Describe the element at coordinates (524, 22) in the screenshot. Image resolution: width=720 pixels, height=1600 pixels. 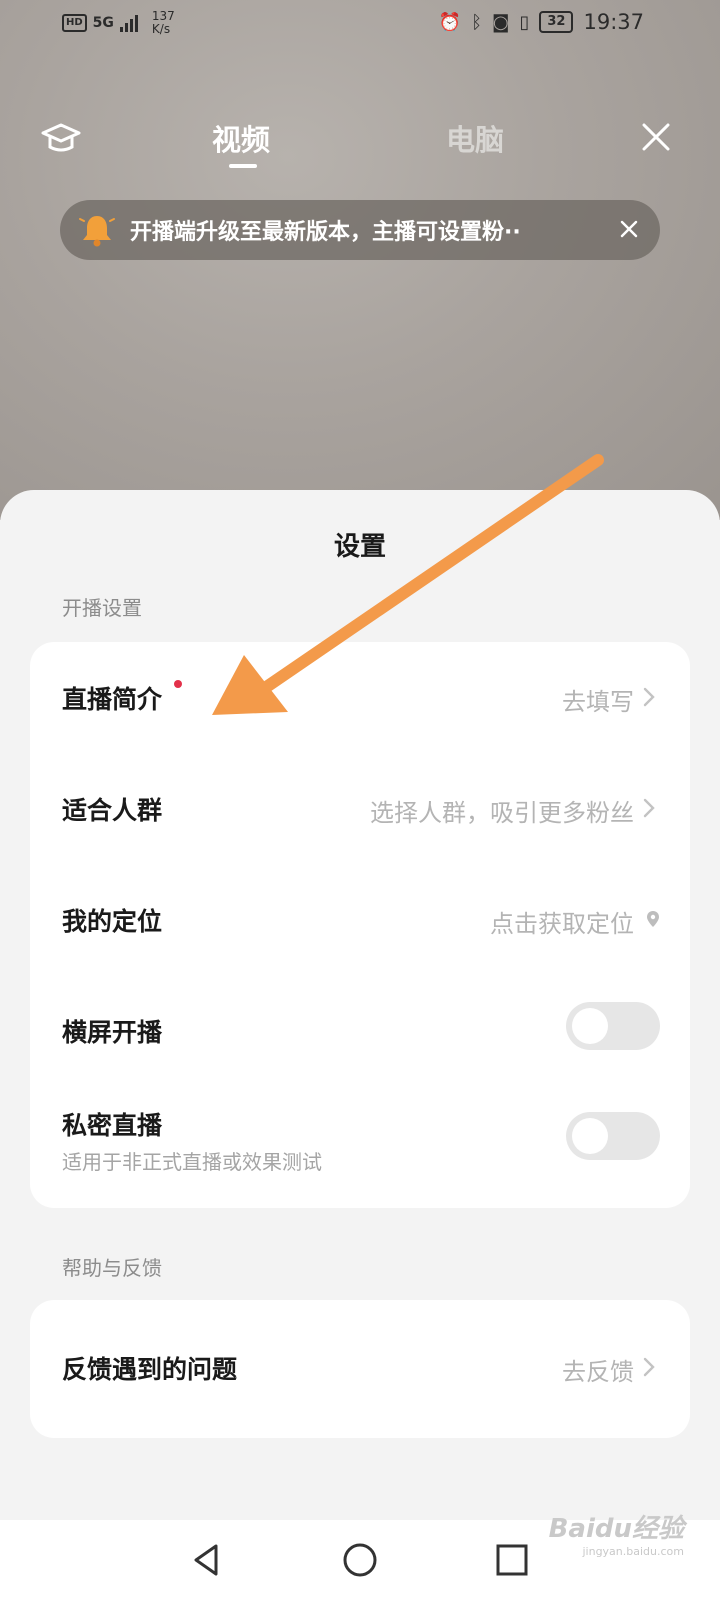
I see `vibrate-icon: ▯` at that location.